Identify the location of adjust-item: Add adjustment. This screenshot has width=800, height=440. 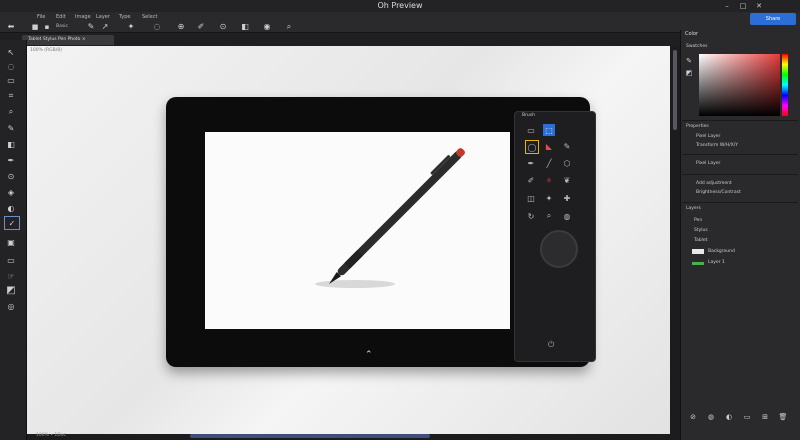
(714, 183).